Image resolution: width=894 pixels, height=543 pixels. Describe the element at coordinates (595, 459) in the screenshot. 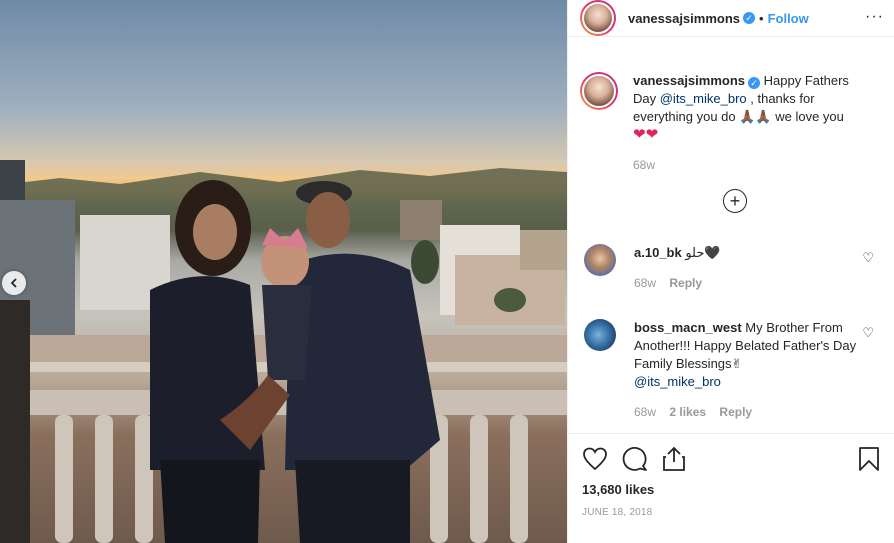

I see `heart-icon` at that location.